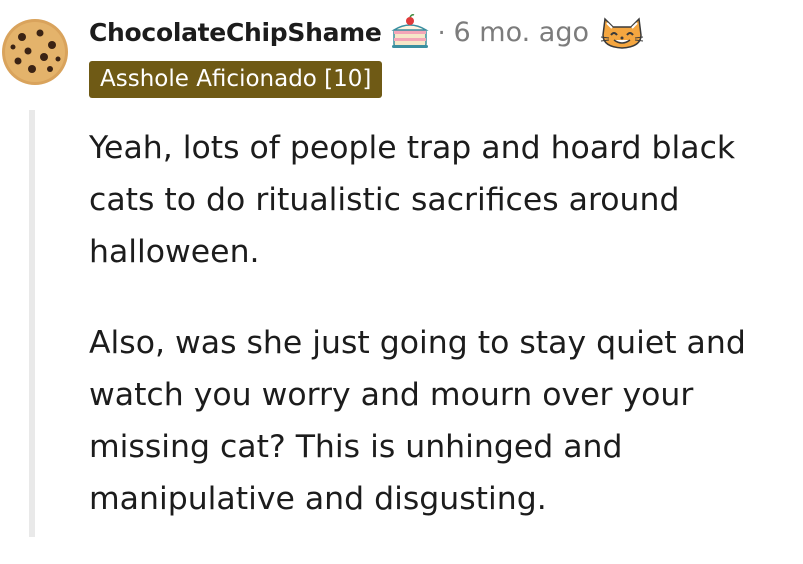 Image resolution: width=803 pixels, height=564 pixels. I want to click on cookie-avatar-icon, so click(35, 52).